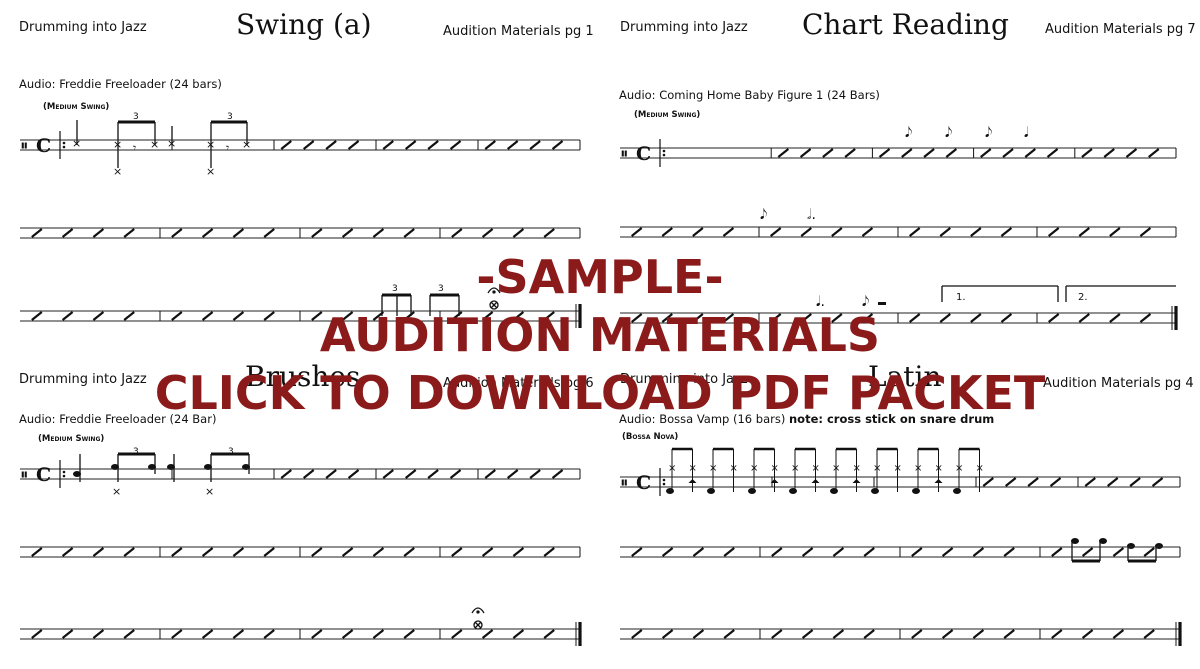 Image resolution: width=1200 pixels, height=669 pixels. Describe the element at coordinates (1117, 550) in the screenshot. I see `system-two-figure` at that location.